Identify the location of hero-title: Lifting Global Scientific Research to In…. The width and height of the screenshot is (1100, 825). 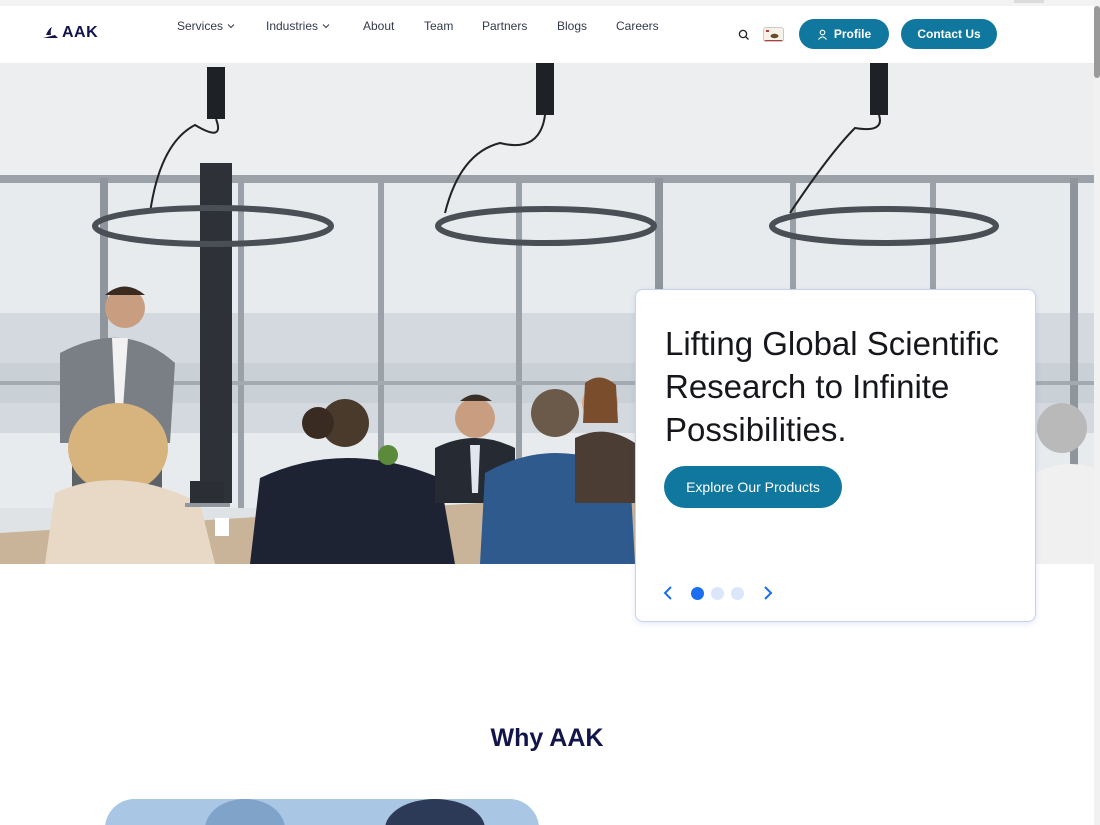
(832, 386).